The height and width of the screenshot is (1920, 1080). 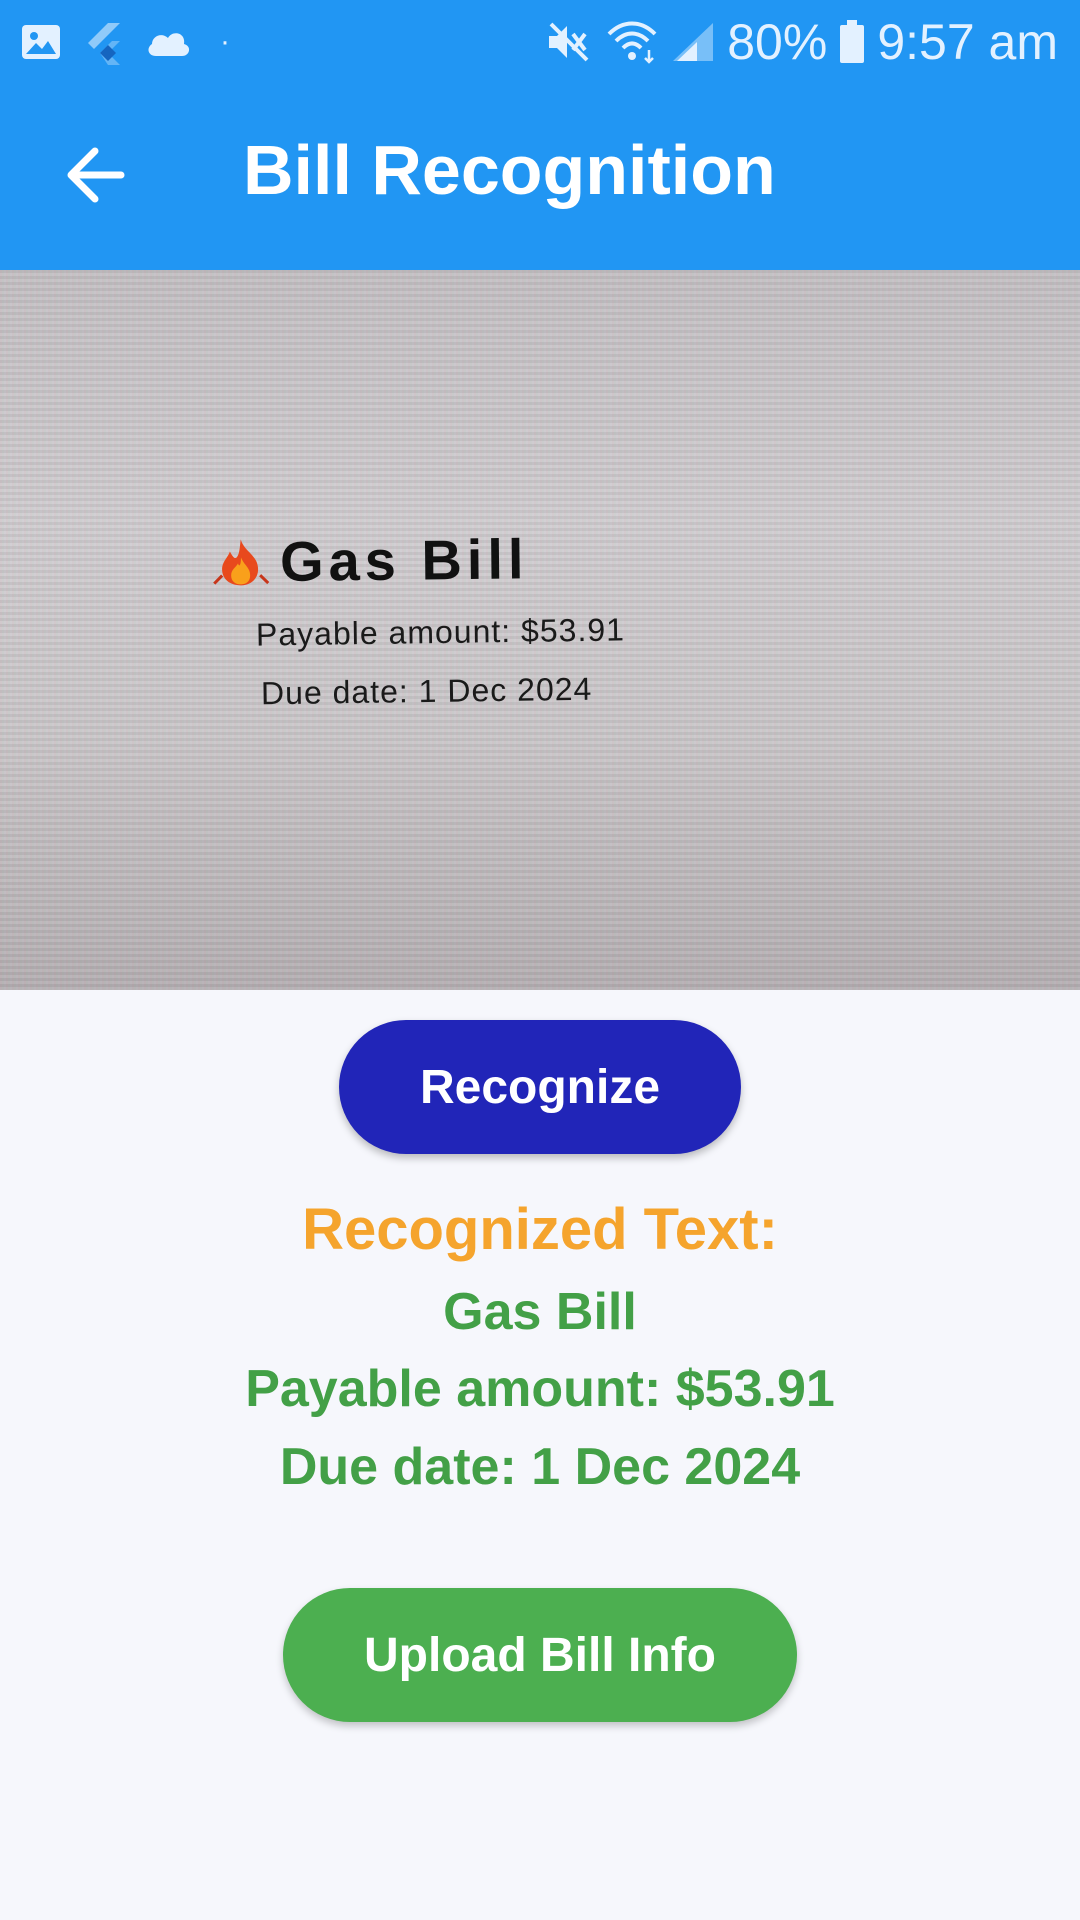 I want to click on gallery-icon, so click(x=41, y=42).